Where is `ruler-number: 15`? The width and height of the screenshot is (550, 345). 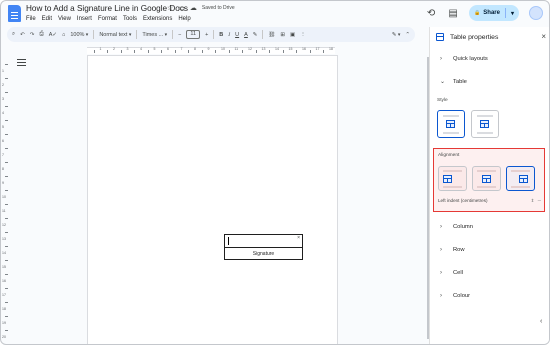 ruler-number: 15 is located at coordinates (4, 267).